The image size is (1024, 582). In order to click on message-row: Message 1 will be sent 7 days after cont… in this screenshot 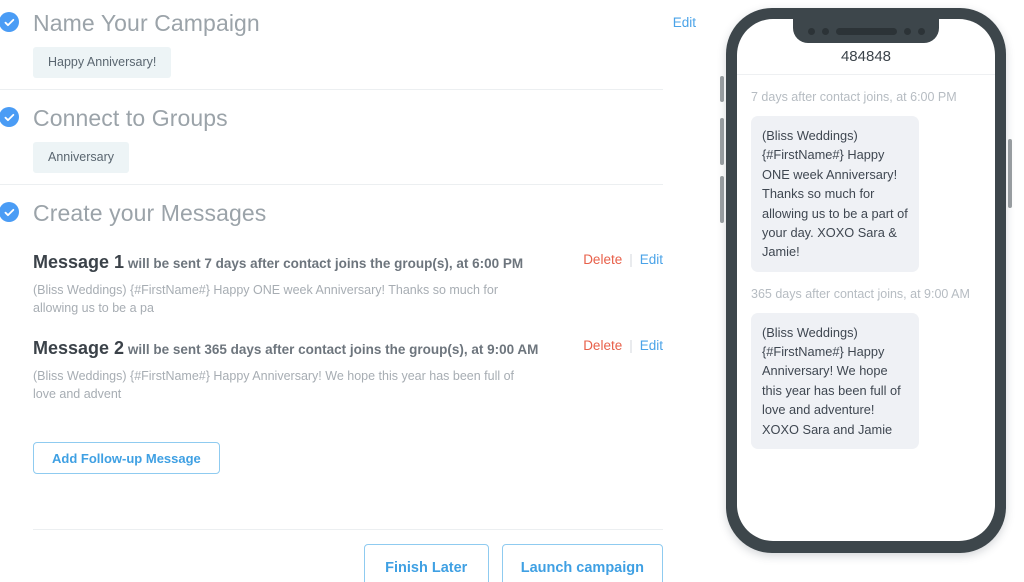, I will do `click(366, 283)`.